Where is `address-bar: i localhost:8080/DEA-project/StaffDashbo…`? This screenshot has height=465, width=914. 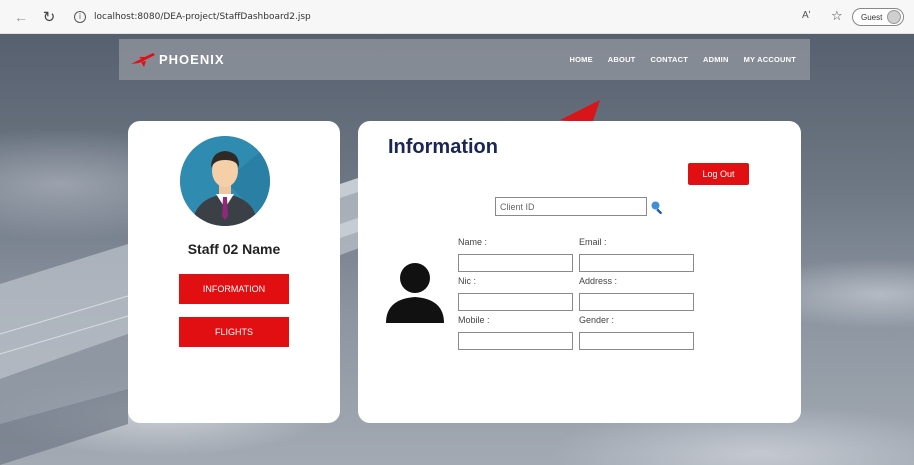
address-bar: i localhost:8080/DEA-project/StaffDashbo… is located at coordinates (454, 17).